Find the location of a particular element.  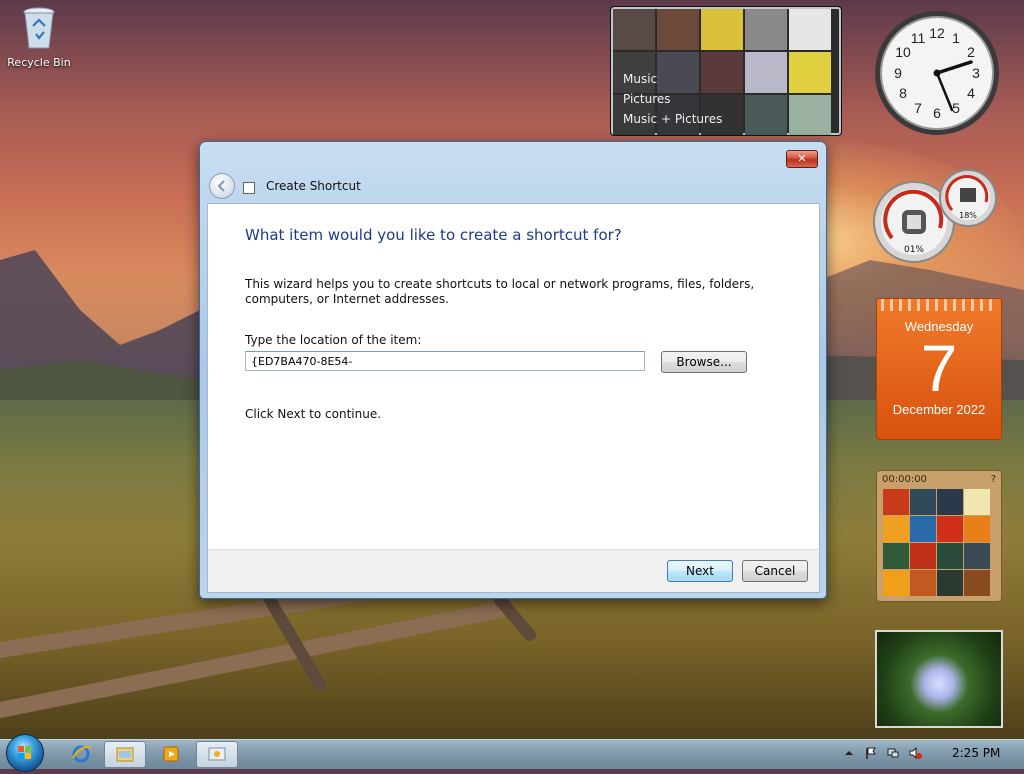

clock-number: 2 is located at coordinates (971, 52).